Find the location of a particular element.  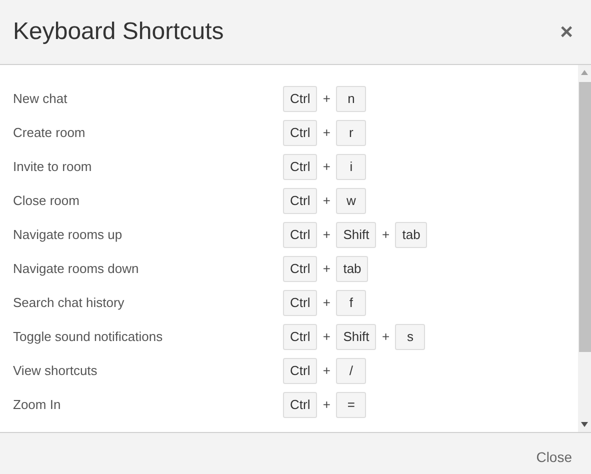

key-cap: / is located at coordinates (351, 371).